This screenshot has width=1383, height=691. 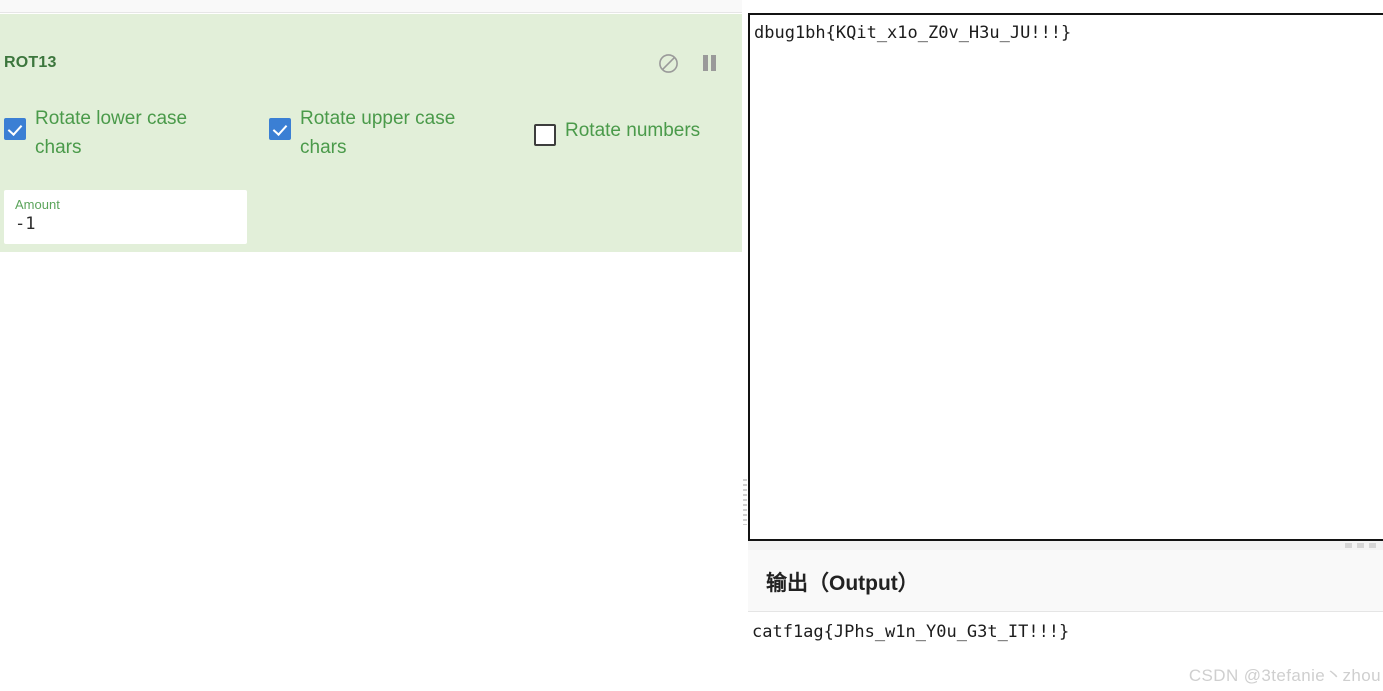 I want to click on amount-input, so click(x=125, y=224).